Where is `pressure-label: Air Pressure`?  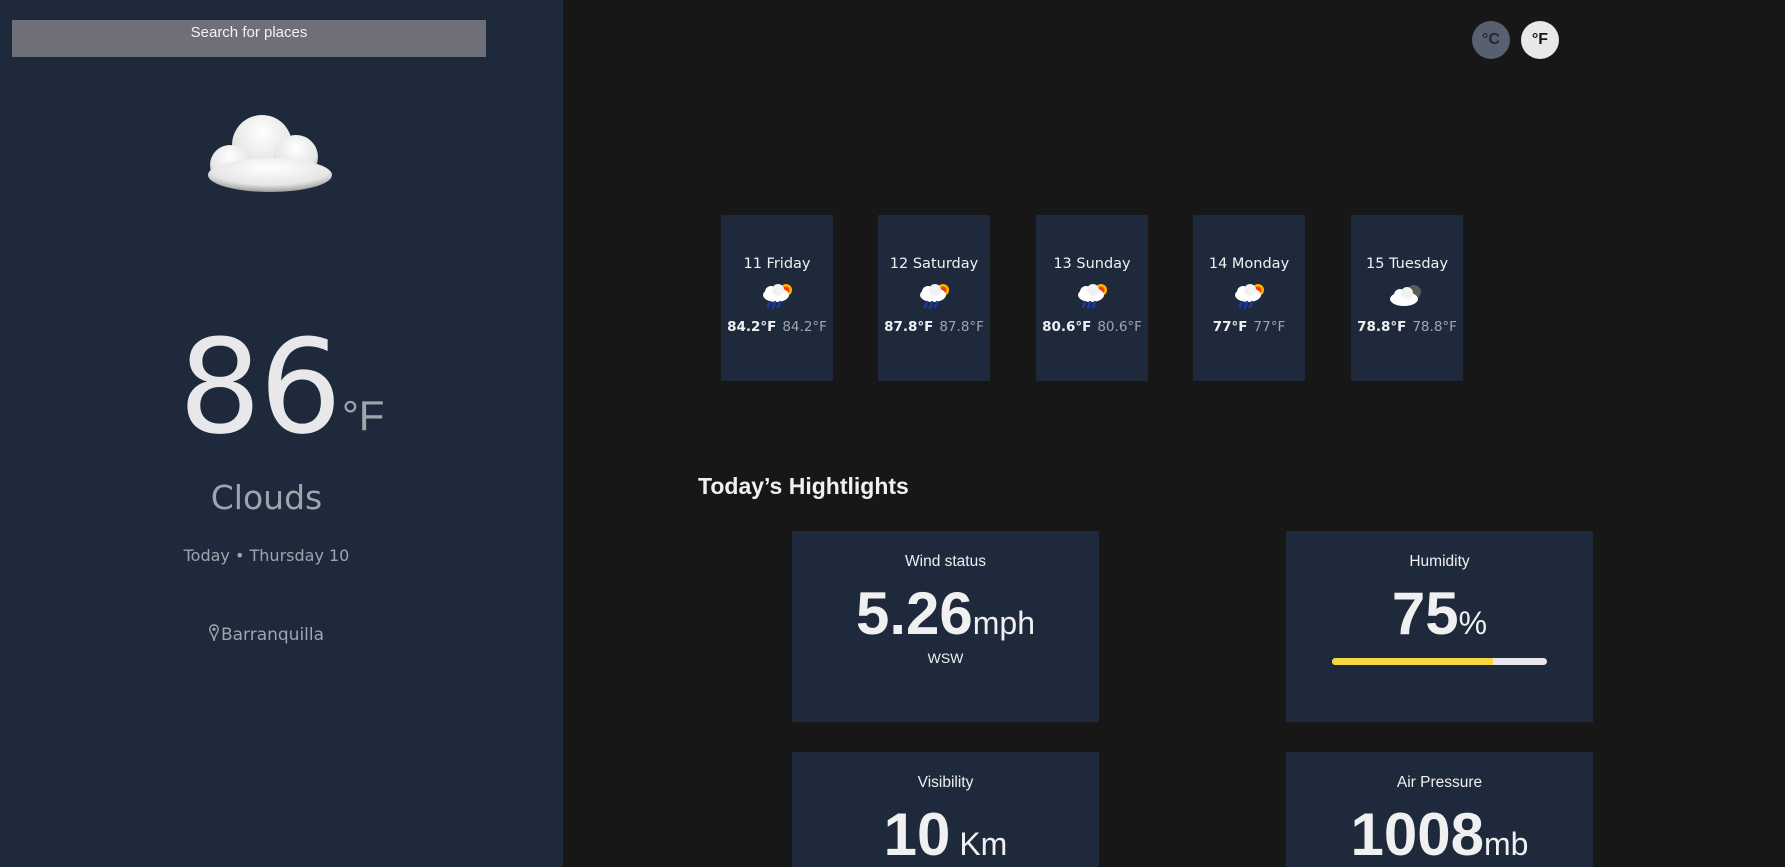 pressure-label: Air Pressure is located at coordinates (1439, 782).